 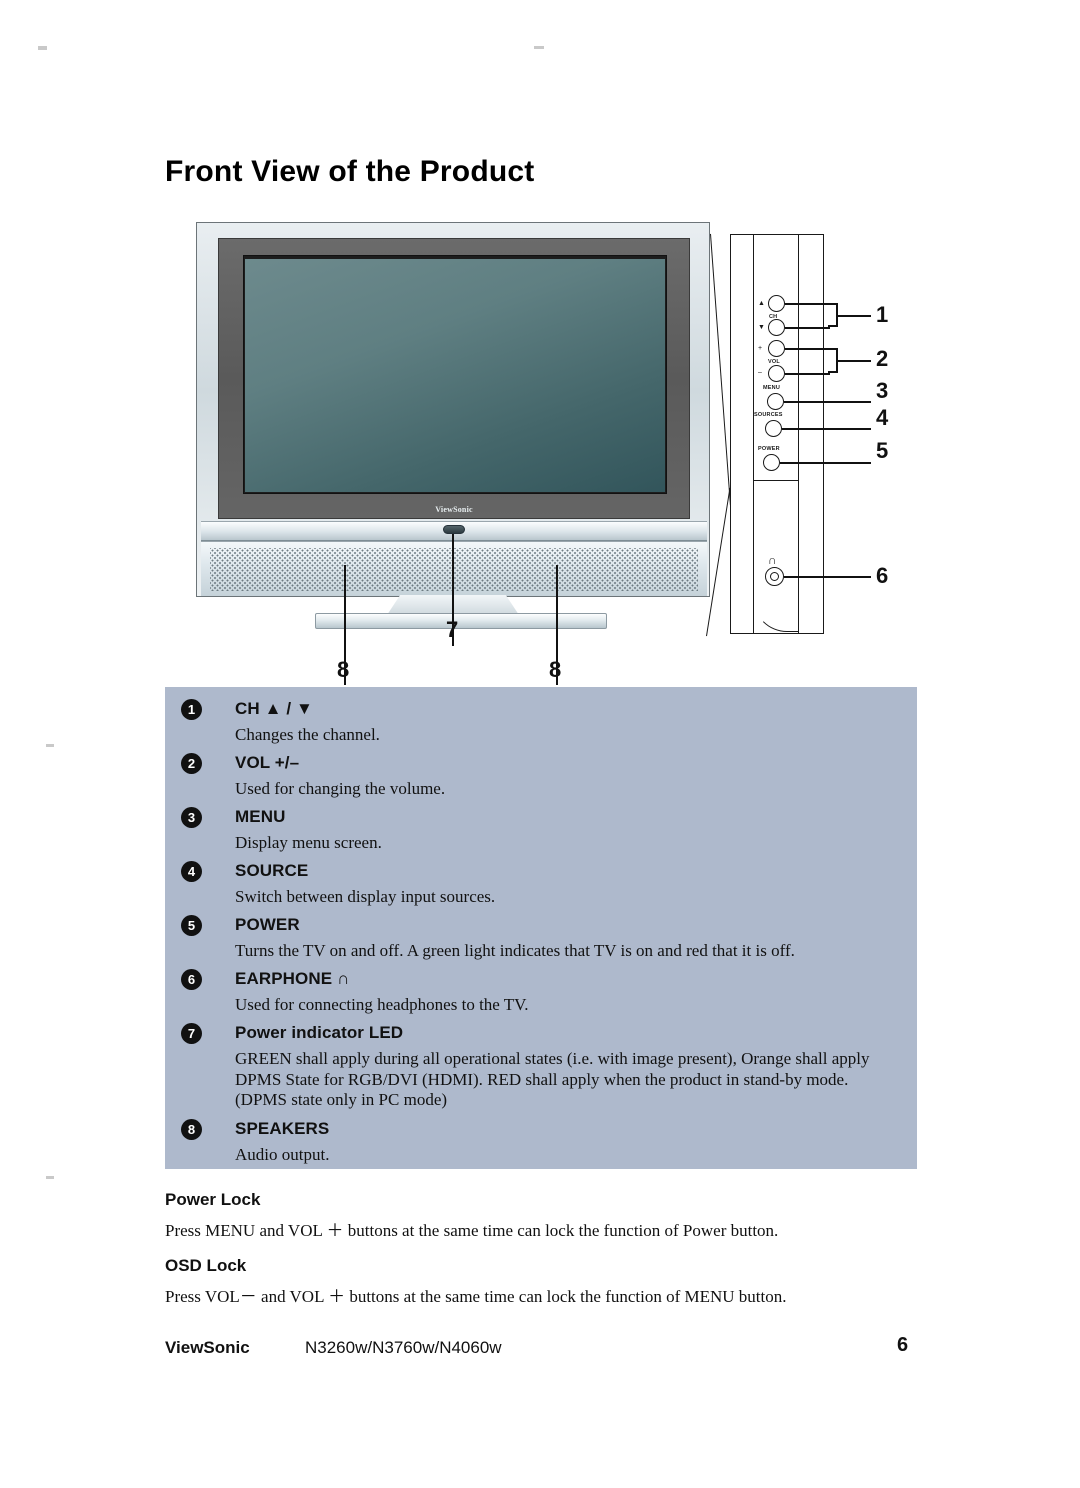 What do you see at coordinates (307, 734) in the screenshot?
I see `spec-body-1: Changes the channel.` at bounding box center [307, 734].